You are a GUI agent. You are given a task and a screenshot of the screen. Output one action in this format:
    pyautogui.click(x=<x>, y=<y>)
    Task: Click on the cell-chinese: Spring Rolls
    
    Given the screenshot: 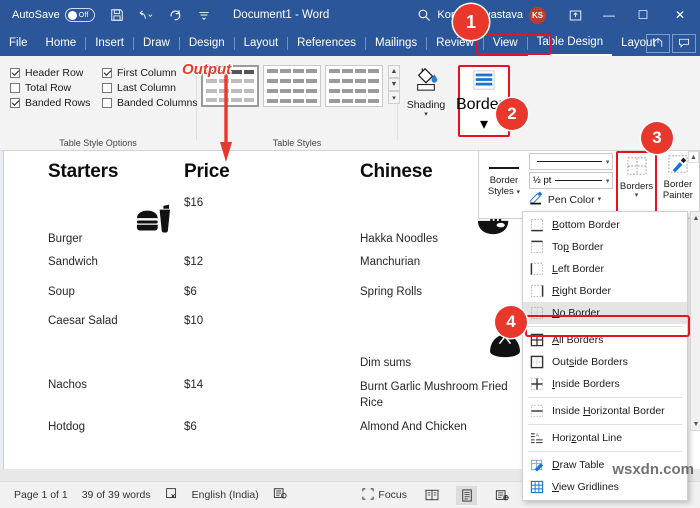 What is the action you would take?
    pyautogui.click(x=391, y=292)
    